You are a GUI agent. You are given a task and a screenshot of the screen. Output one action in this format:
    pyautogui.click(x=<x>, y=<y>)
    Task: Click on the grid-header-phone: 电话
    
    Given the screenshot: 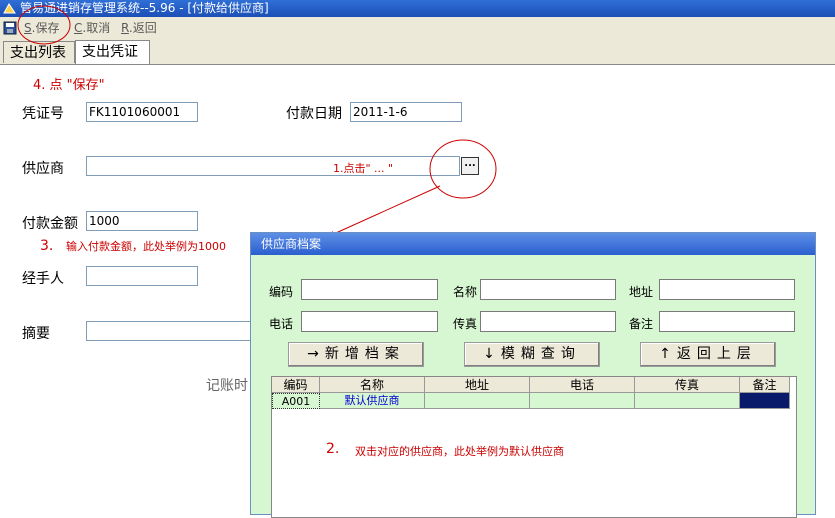 What is the action you would take?
    pyautogui.click(x=582, y=385)
    